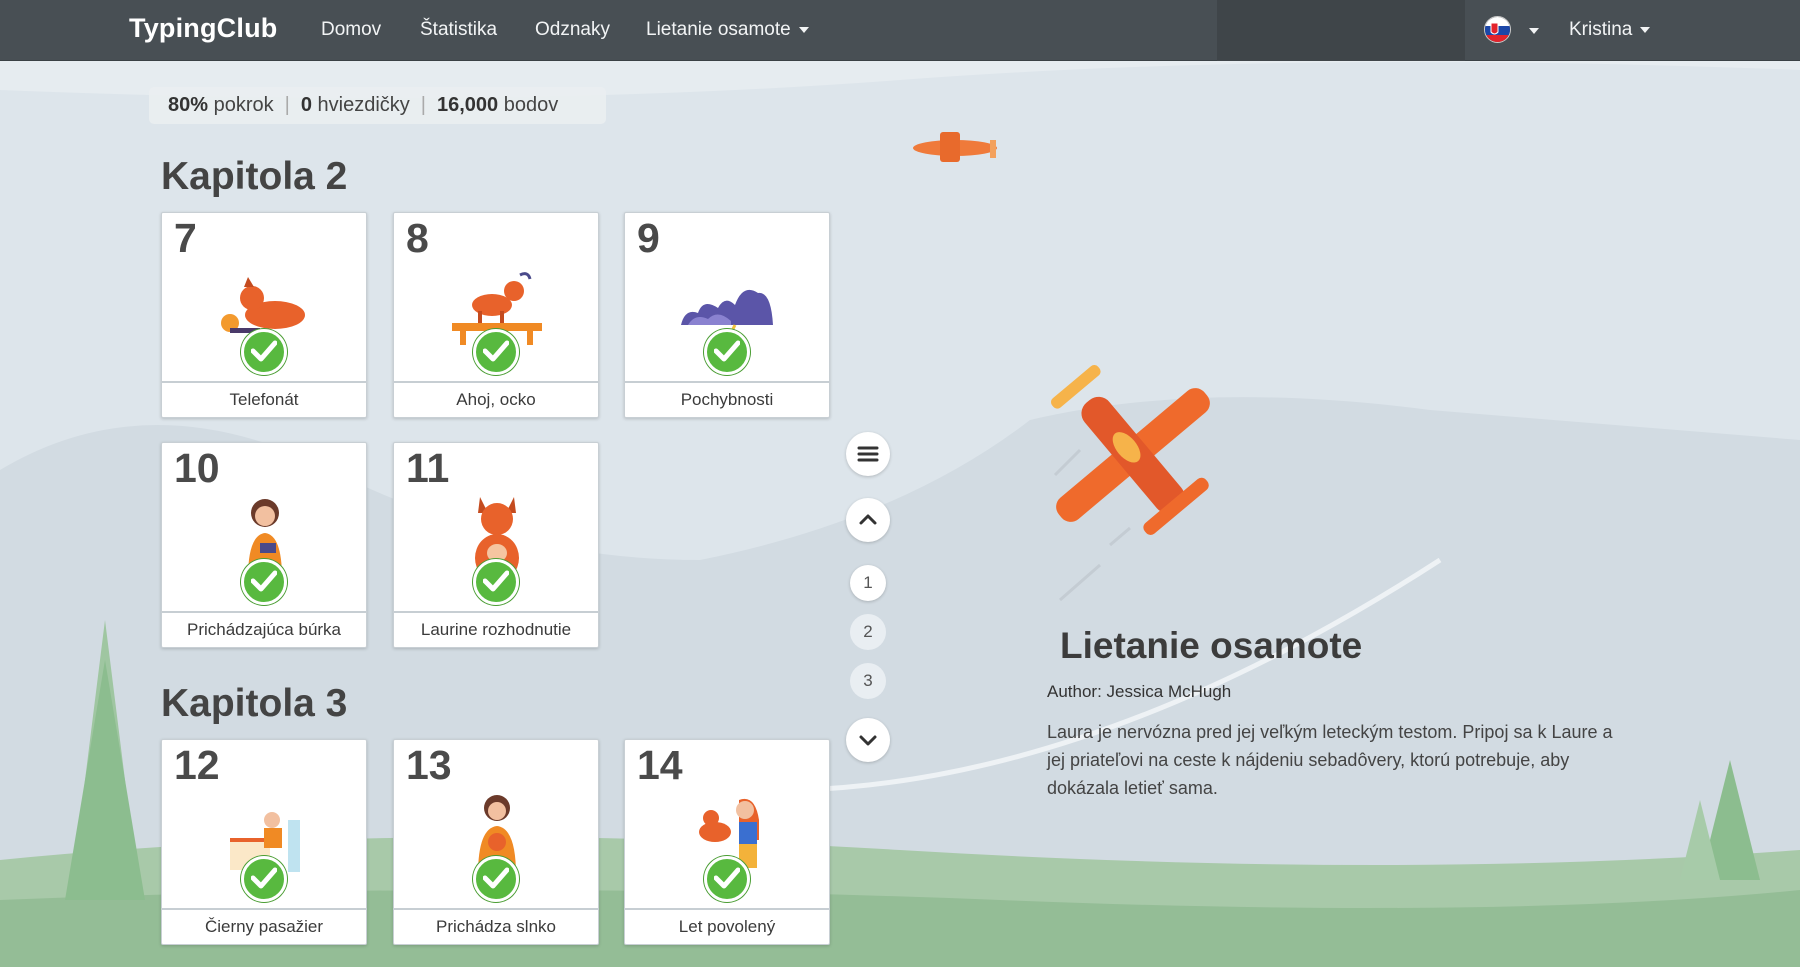 The width and height of the screenshot is (1800, 967). What do you see at coordinates (188, 105) in the screenshot?
I see `progress-value: 80%` at bounding box center [188, 105].